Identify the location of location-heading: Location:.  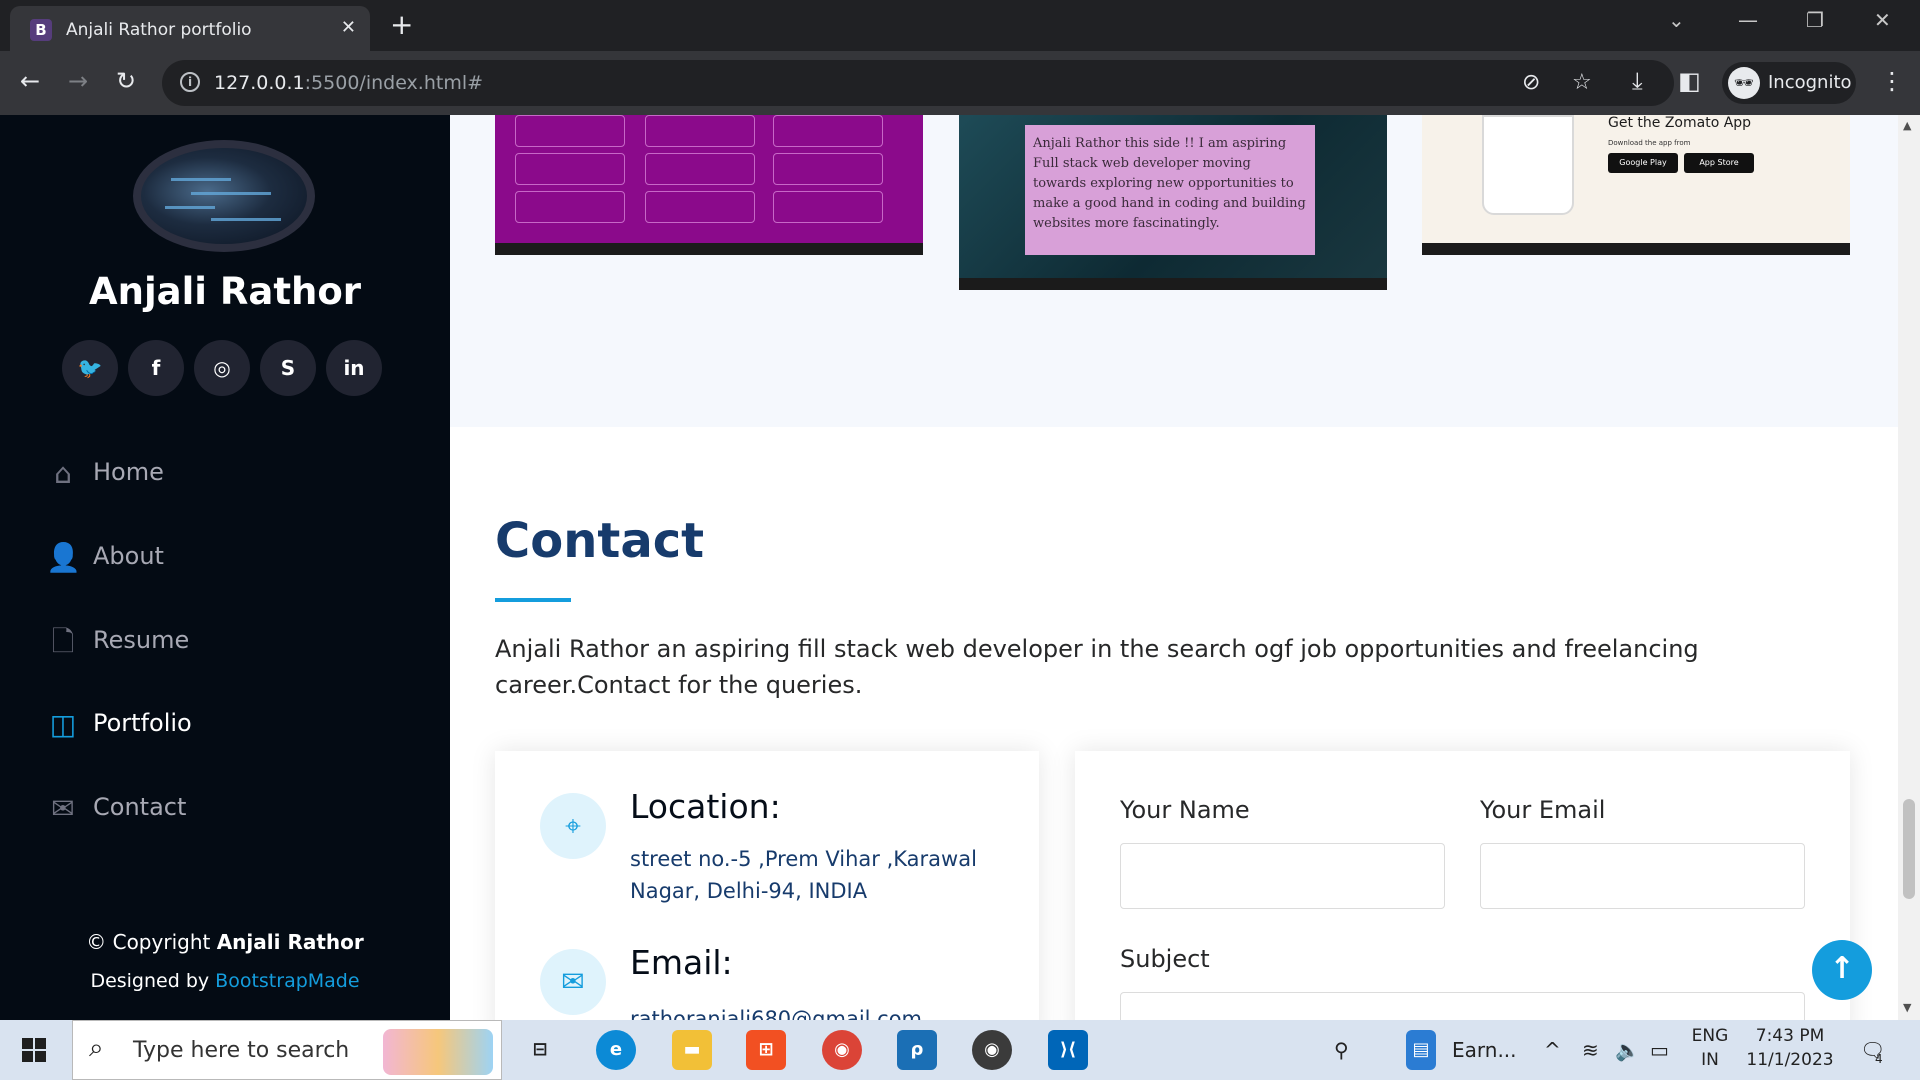
(705, 806).